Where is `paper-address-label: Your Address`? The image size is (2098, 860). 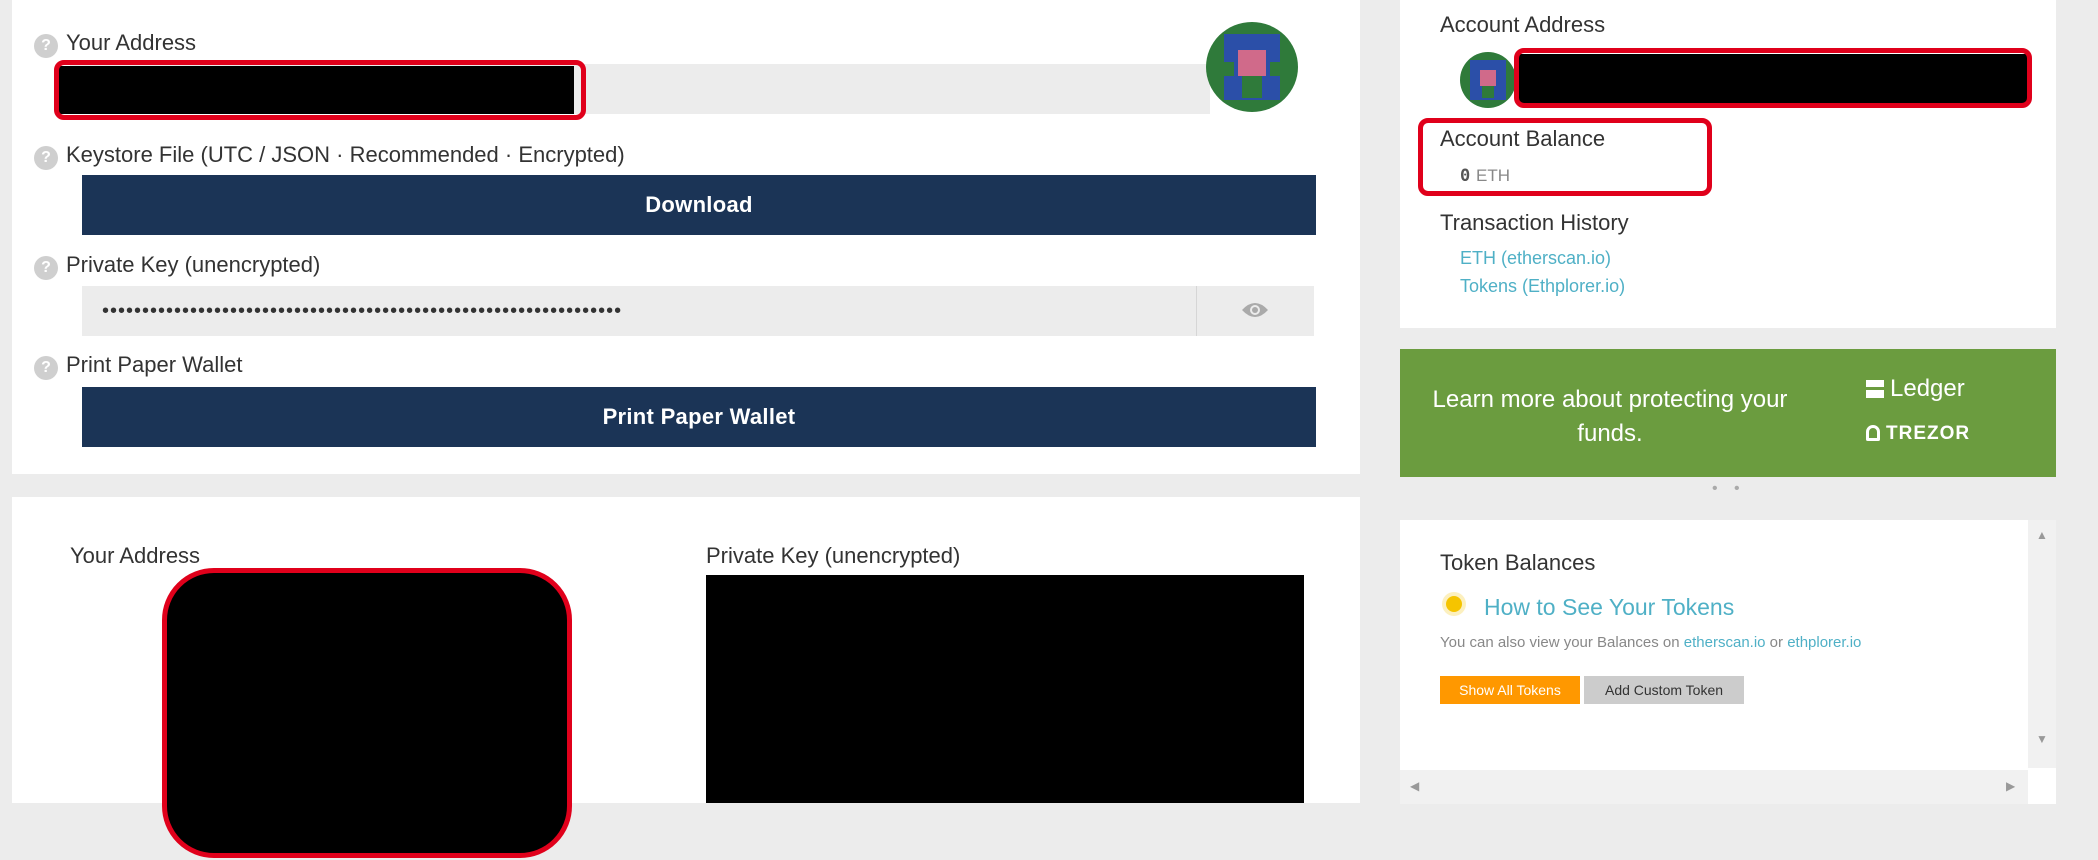 paper-address-label: Your Address is located at coordinates (135, 555).